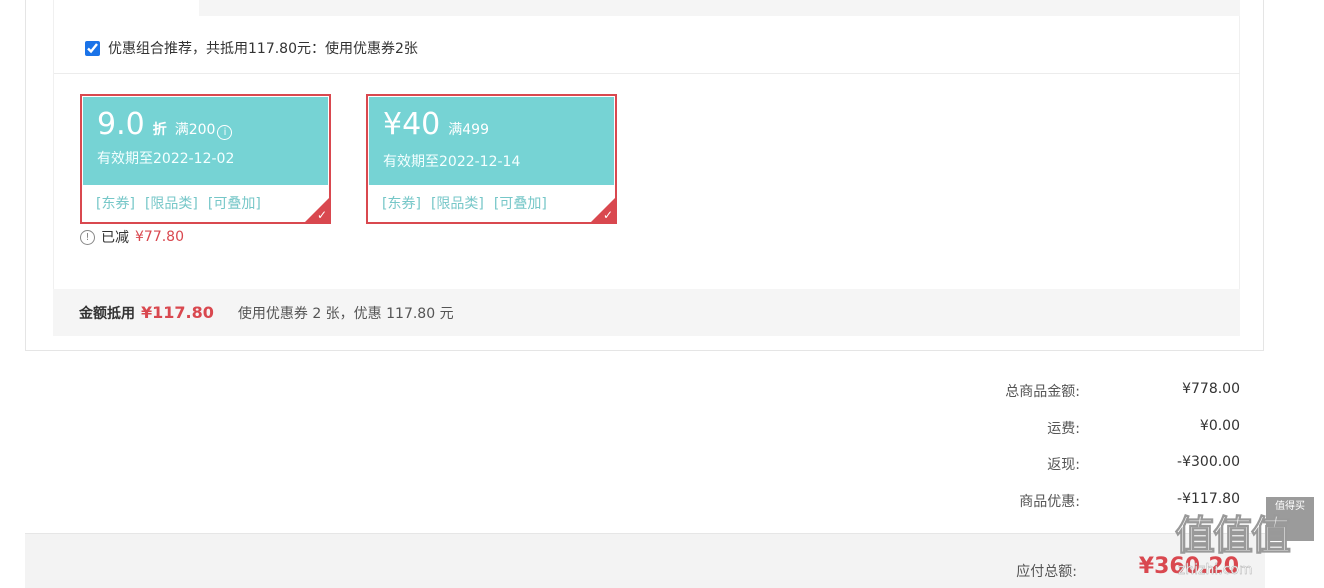 The image size is (1324, 588). Describe the element at coordinates (107, 313) in the screenshot. I see `summary-label: 金额抵用` at that location.